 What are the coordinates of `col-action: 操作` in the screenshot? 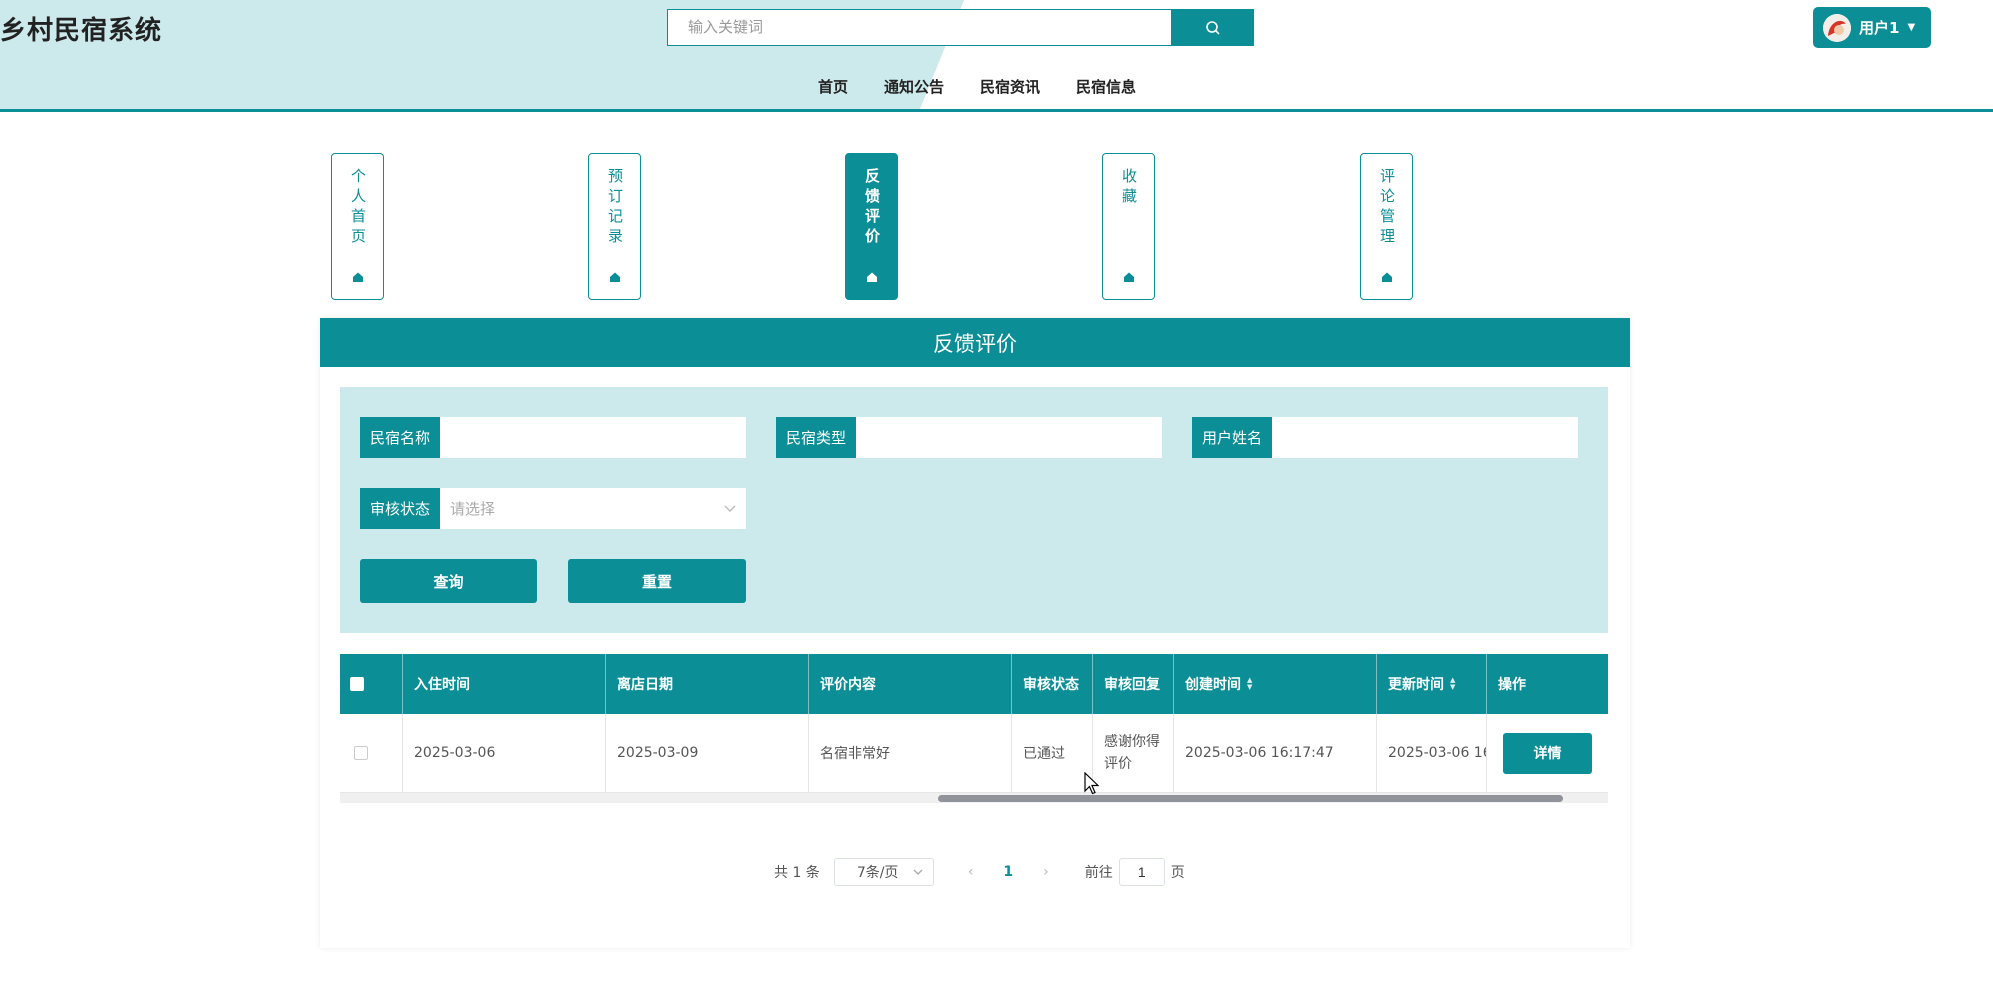 It's located at (1512, 685).